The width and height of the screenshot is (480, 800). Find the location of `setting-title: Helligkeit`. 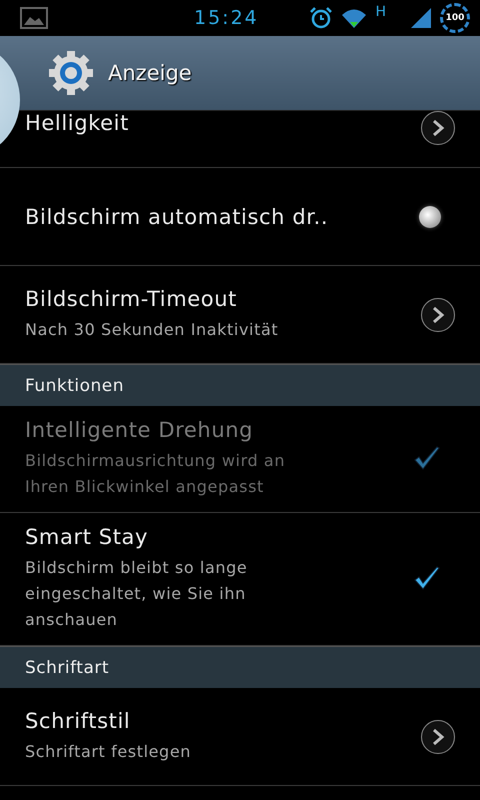

setting-title: Helligkeit is located at coordinates (77, 123).